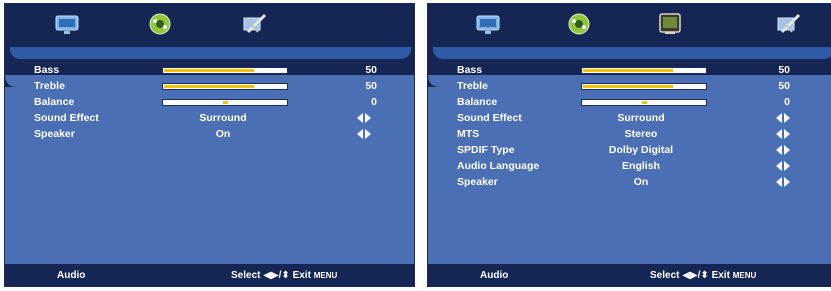 The image size is (831, 291). What do you see at coordinates (670, 24) in the screenshot?
I see `monitor-icon` at bounding box center [670, 24].